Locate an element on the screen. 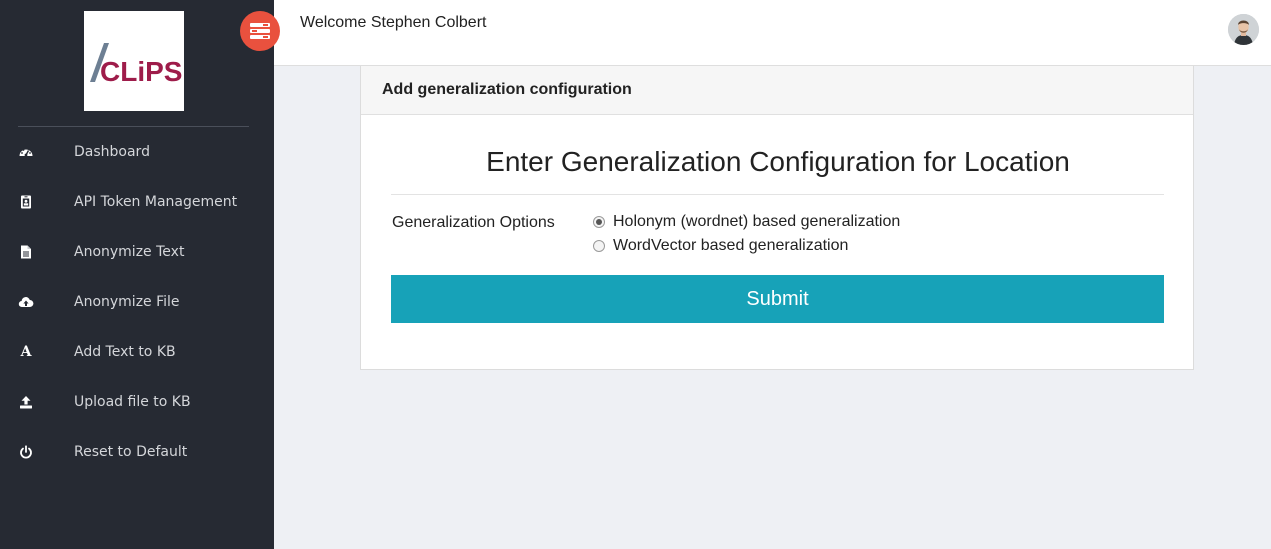 The width and height of the screenshot is (1271, 549). holonym-radio is located at coordinates (599, 222).